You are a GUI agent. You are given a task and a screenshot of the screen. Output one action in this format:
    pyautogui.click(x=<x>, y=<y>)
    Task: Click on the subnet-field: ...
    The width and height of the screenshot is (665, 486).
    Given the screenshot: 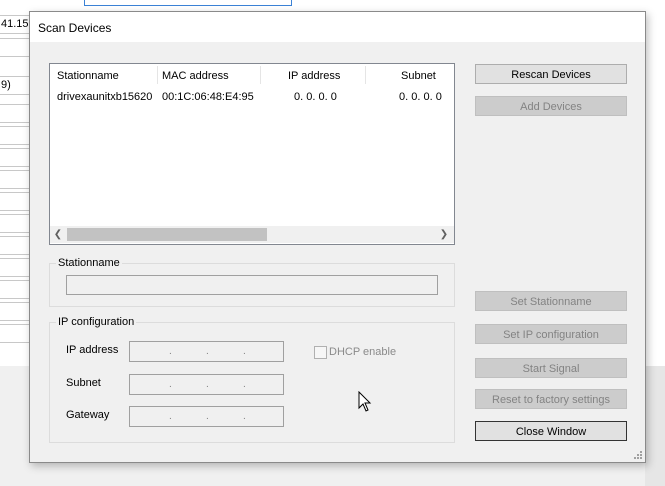 What is the action you would take?
    pyautogui.click(x=206, y=384)
    